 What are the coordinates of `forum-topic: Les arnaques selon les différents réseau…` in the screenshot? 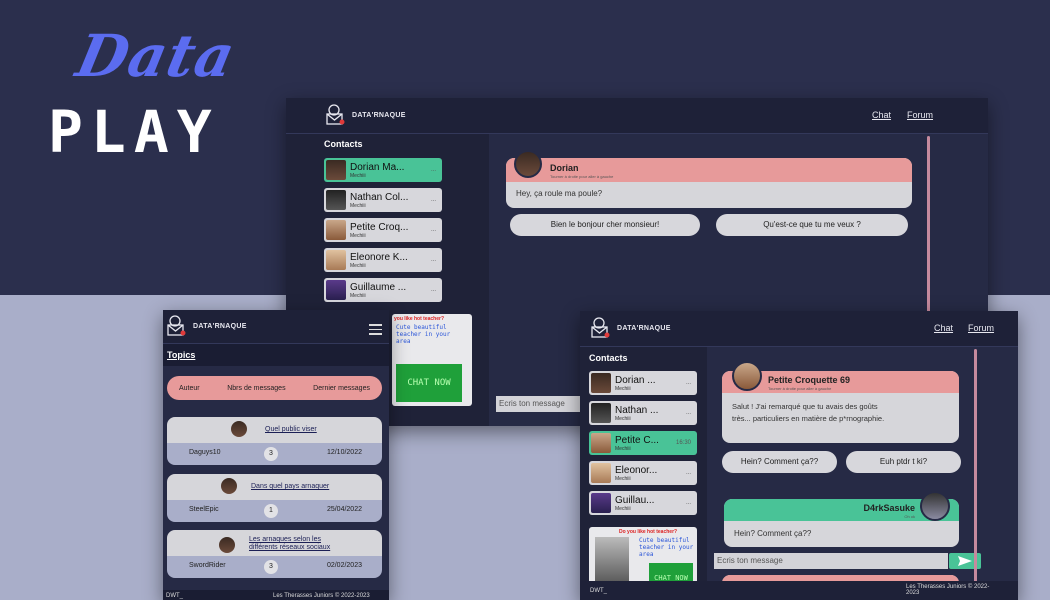 It's located at (274, 554).